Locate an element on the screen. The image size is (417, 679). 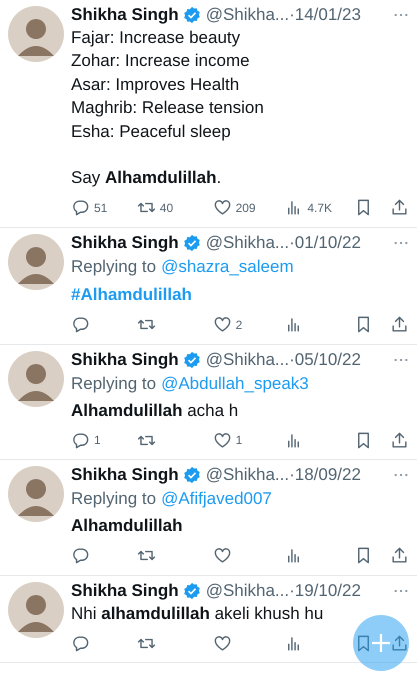
views-button: 4.7K is located at coordinates (319, 208).